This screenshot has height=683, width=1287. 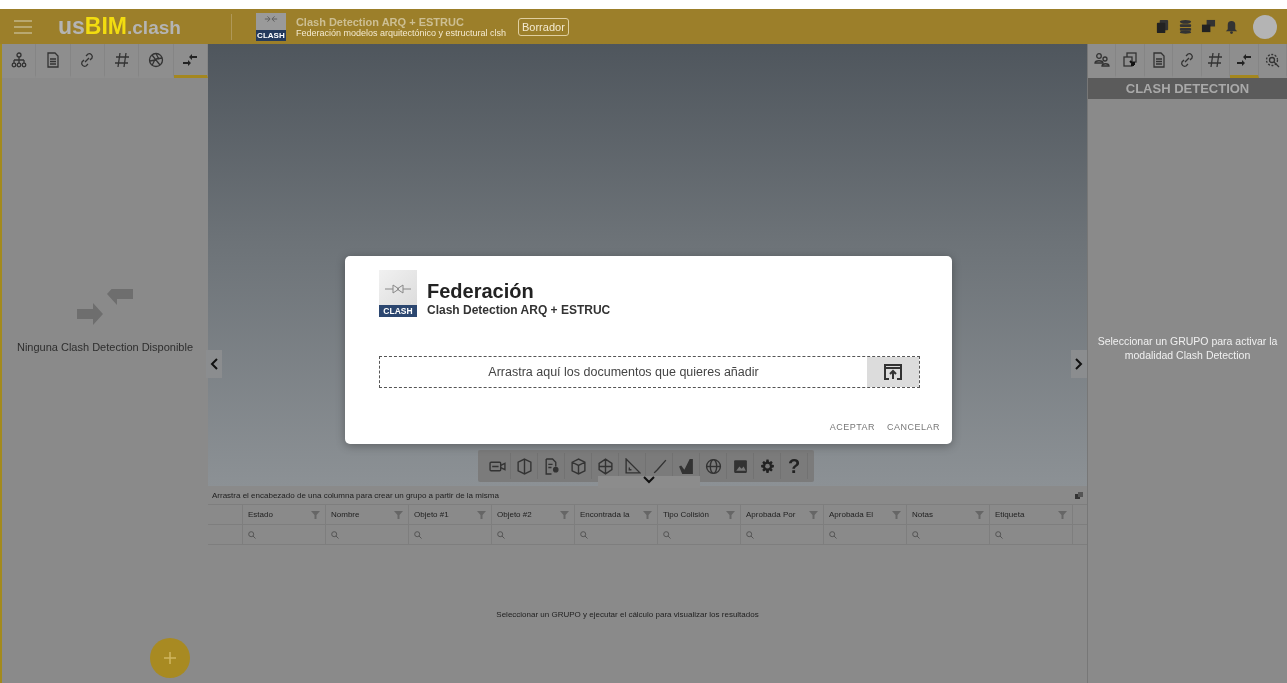 What do you see at coordinates (105, 307) in the screenshot?
I see `arrows-icon` at bounding box center [105, 307].